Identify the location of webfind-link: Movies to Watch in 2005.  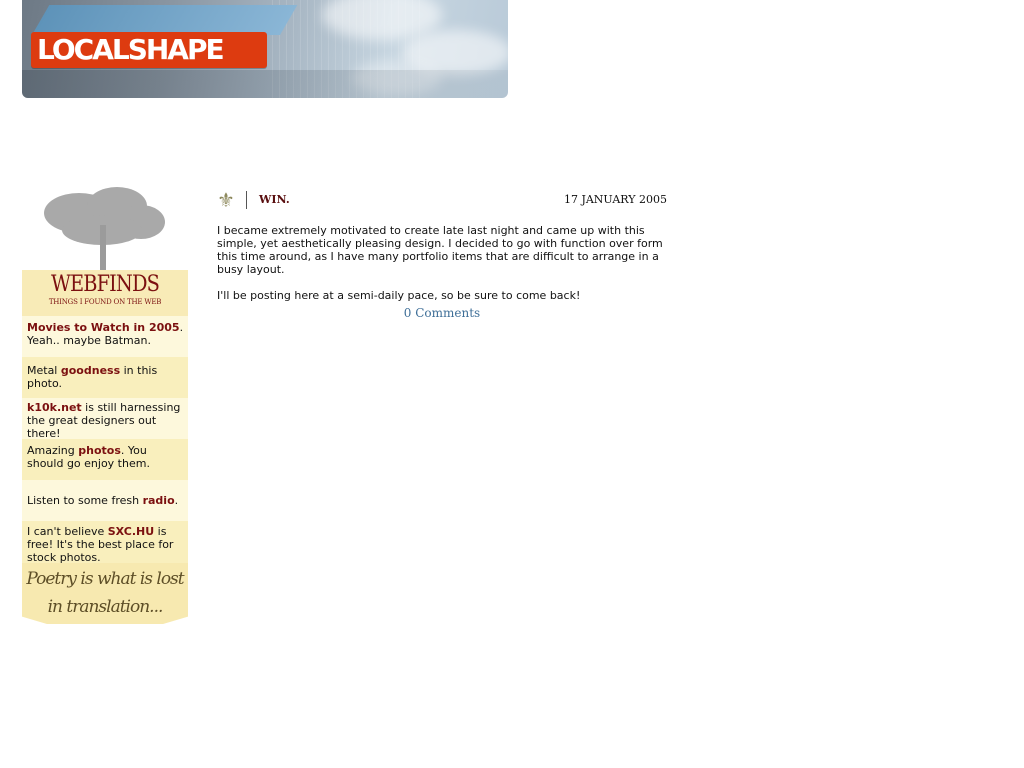
(103, 327).